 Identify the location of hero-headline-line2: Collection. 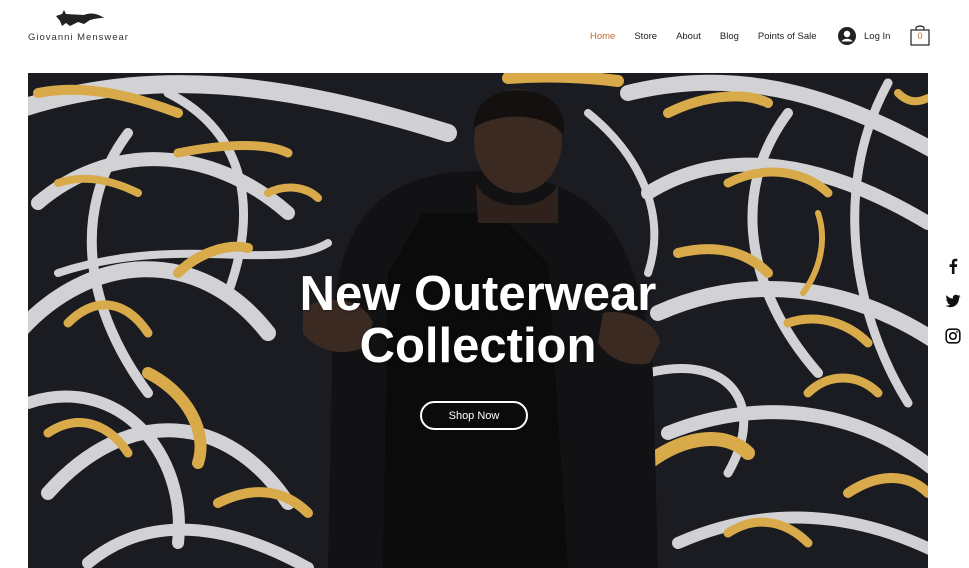
(478, 346).